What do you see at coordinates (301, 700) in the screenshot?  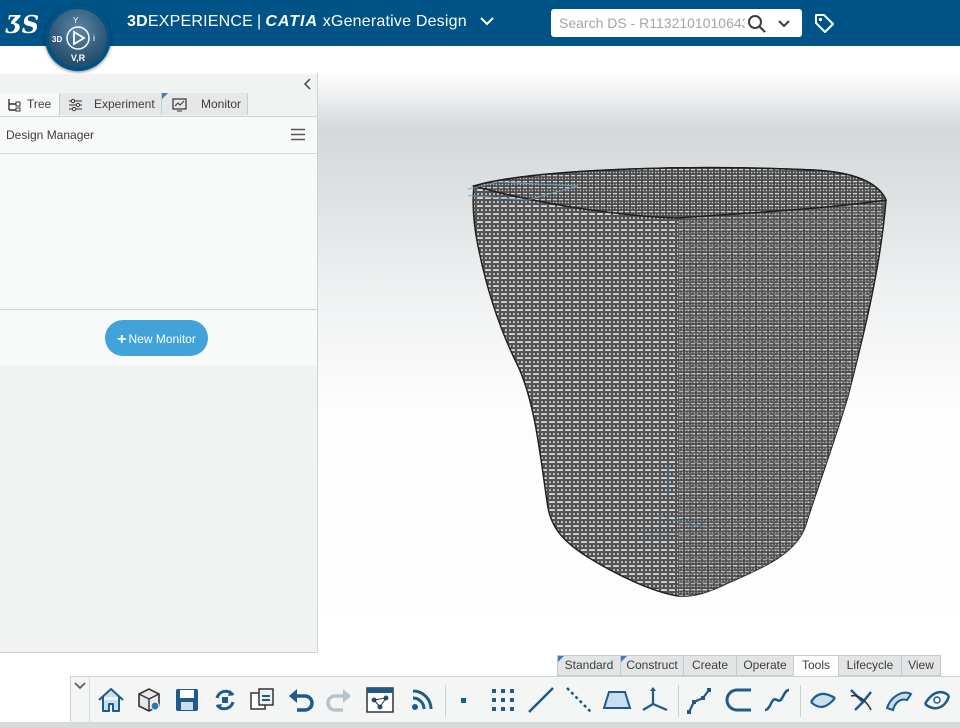 I see `undo-icon` at bounding box center [301, 700].